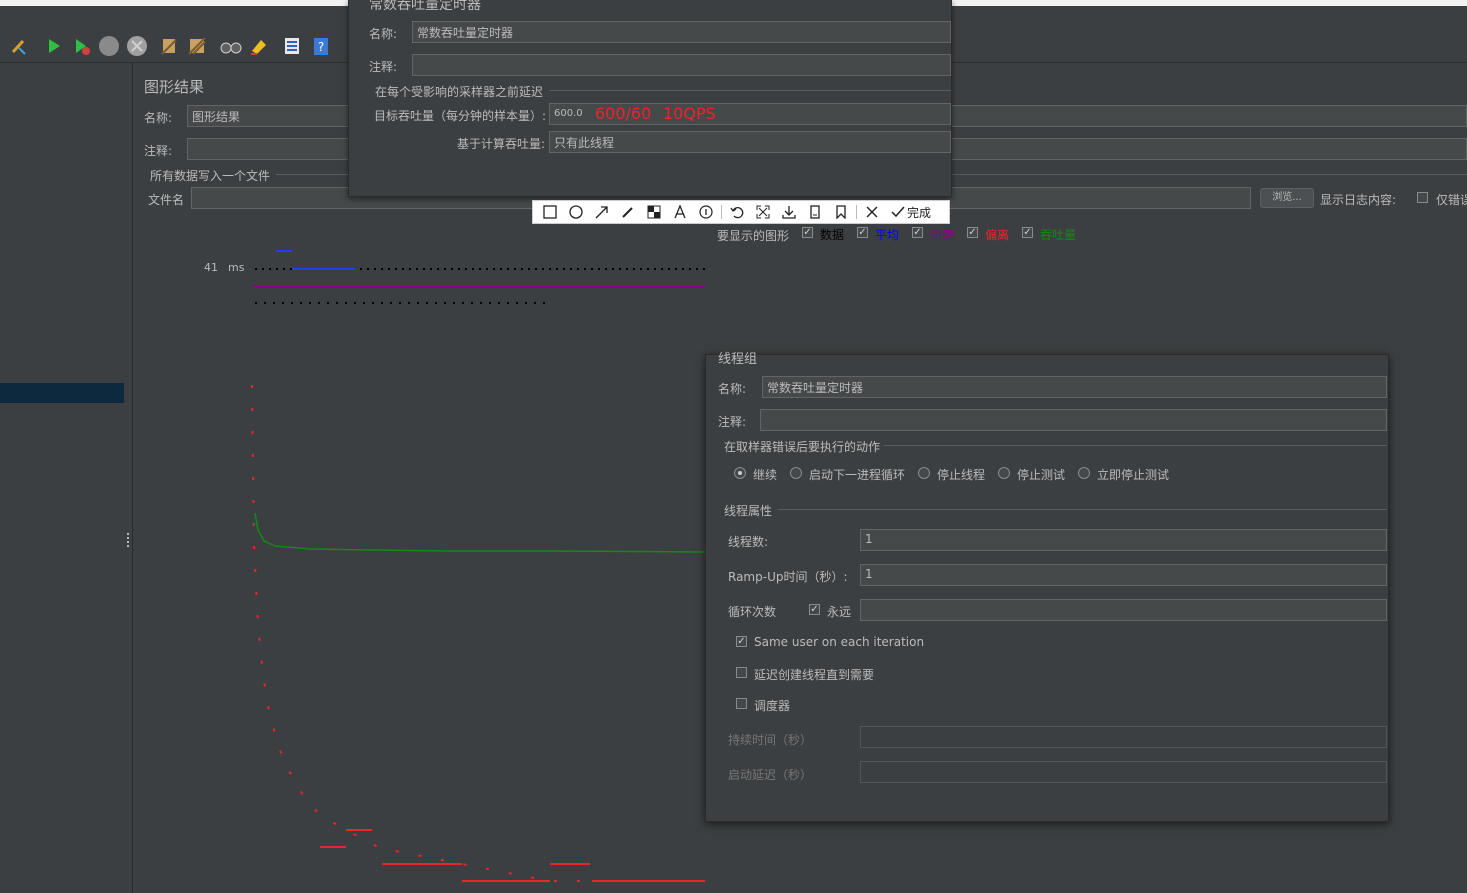 The width and height of the screenshot is (1467, 893). I want to click on thread-props-group-label: 线程属性, so click(748, 511).